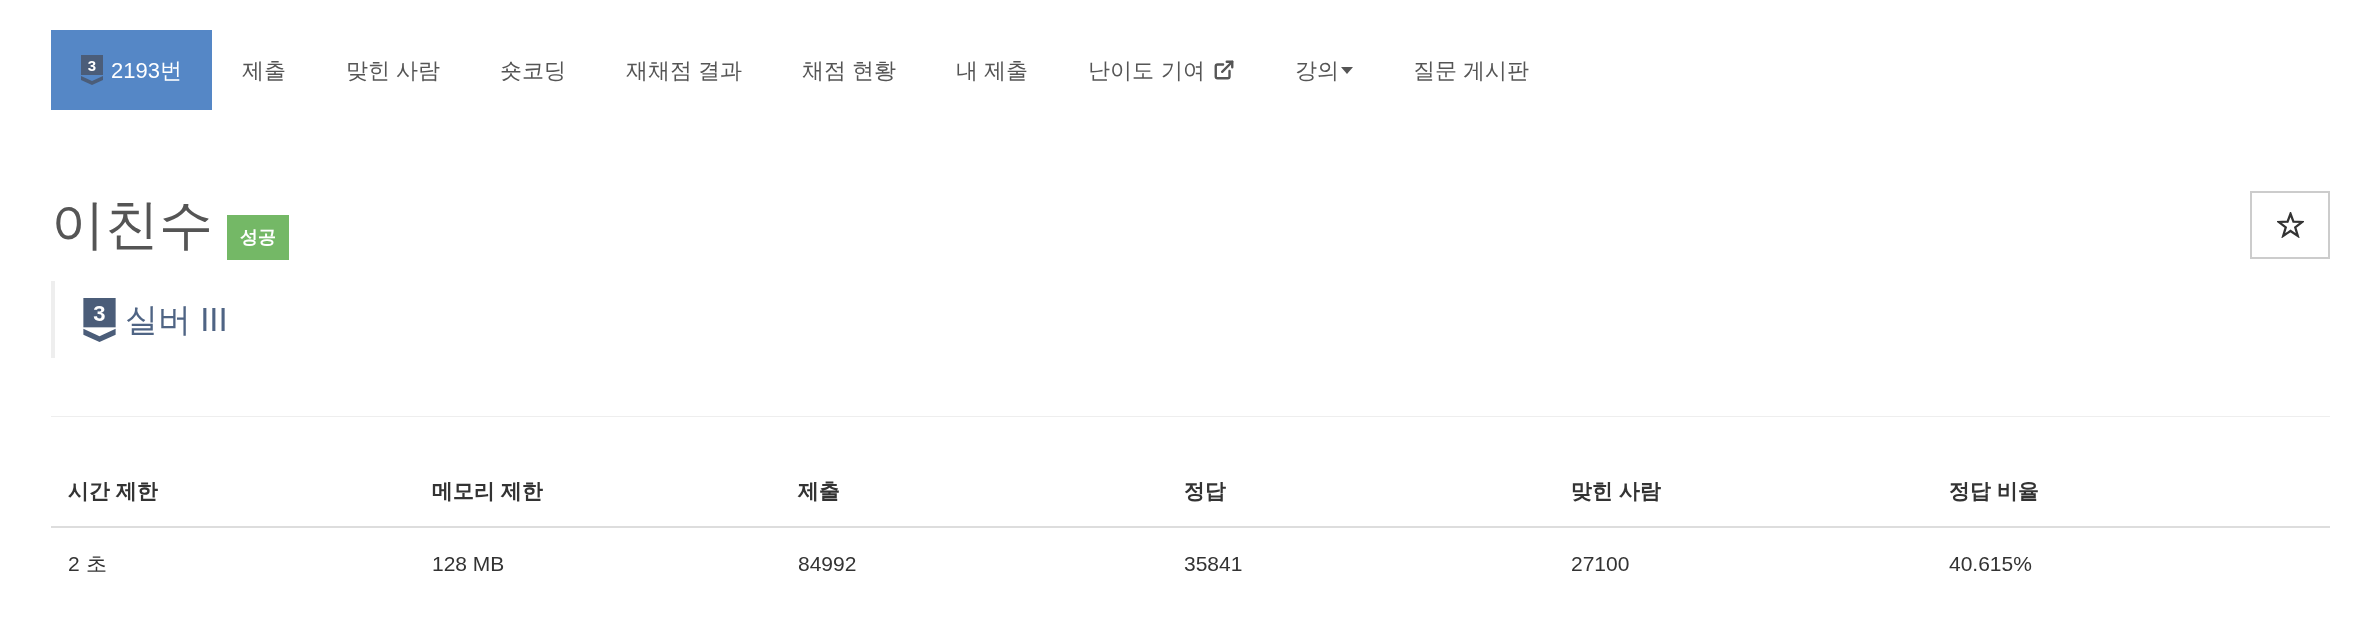  What do you see at coordinates (2131, 493) in the screenshot?
I see `column-header: 정답 비율` at bounding box center [2131, 493].